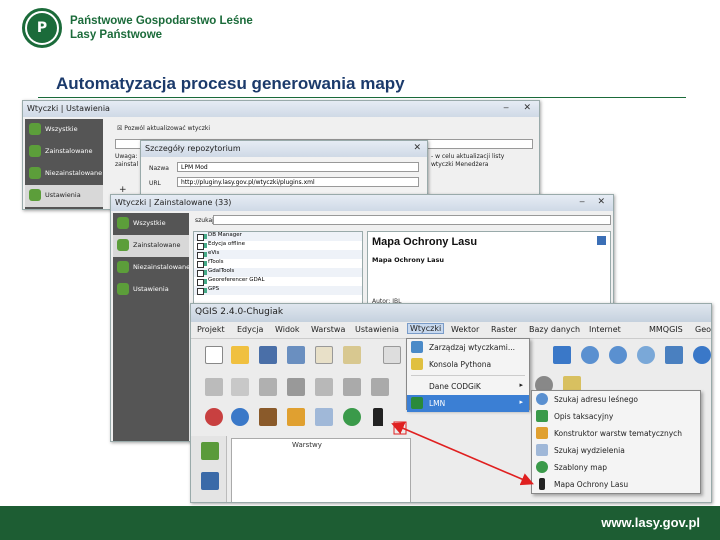 This screenshot has width=720, height=540. Describe the element at coordinates (250, 329) in the screenshot. I see `menu-edit: Edycja` at that location.